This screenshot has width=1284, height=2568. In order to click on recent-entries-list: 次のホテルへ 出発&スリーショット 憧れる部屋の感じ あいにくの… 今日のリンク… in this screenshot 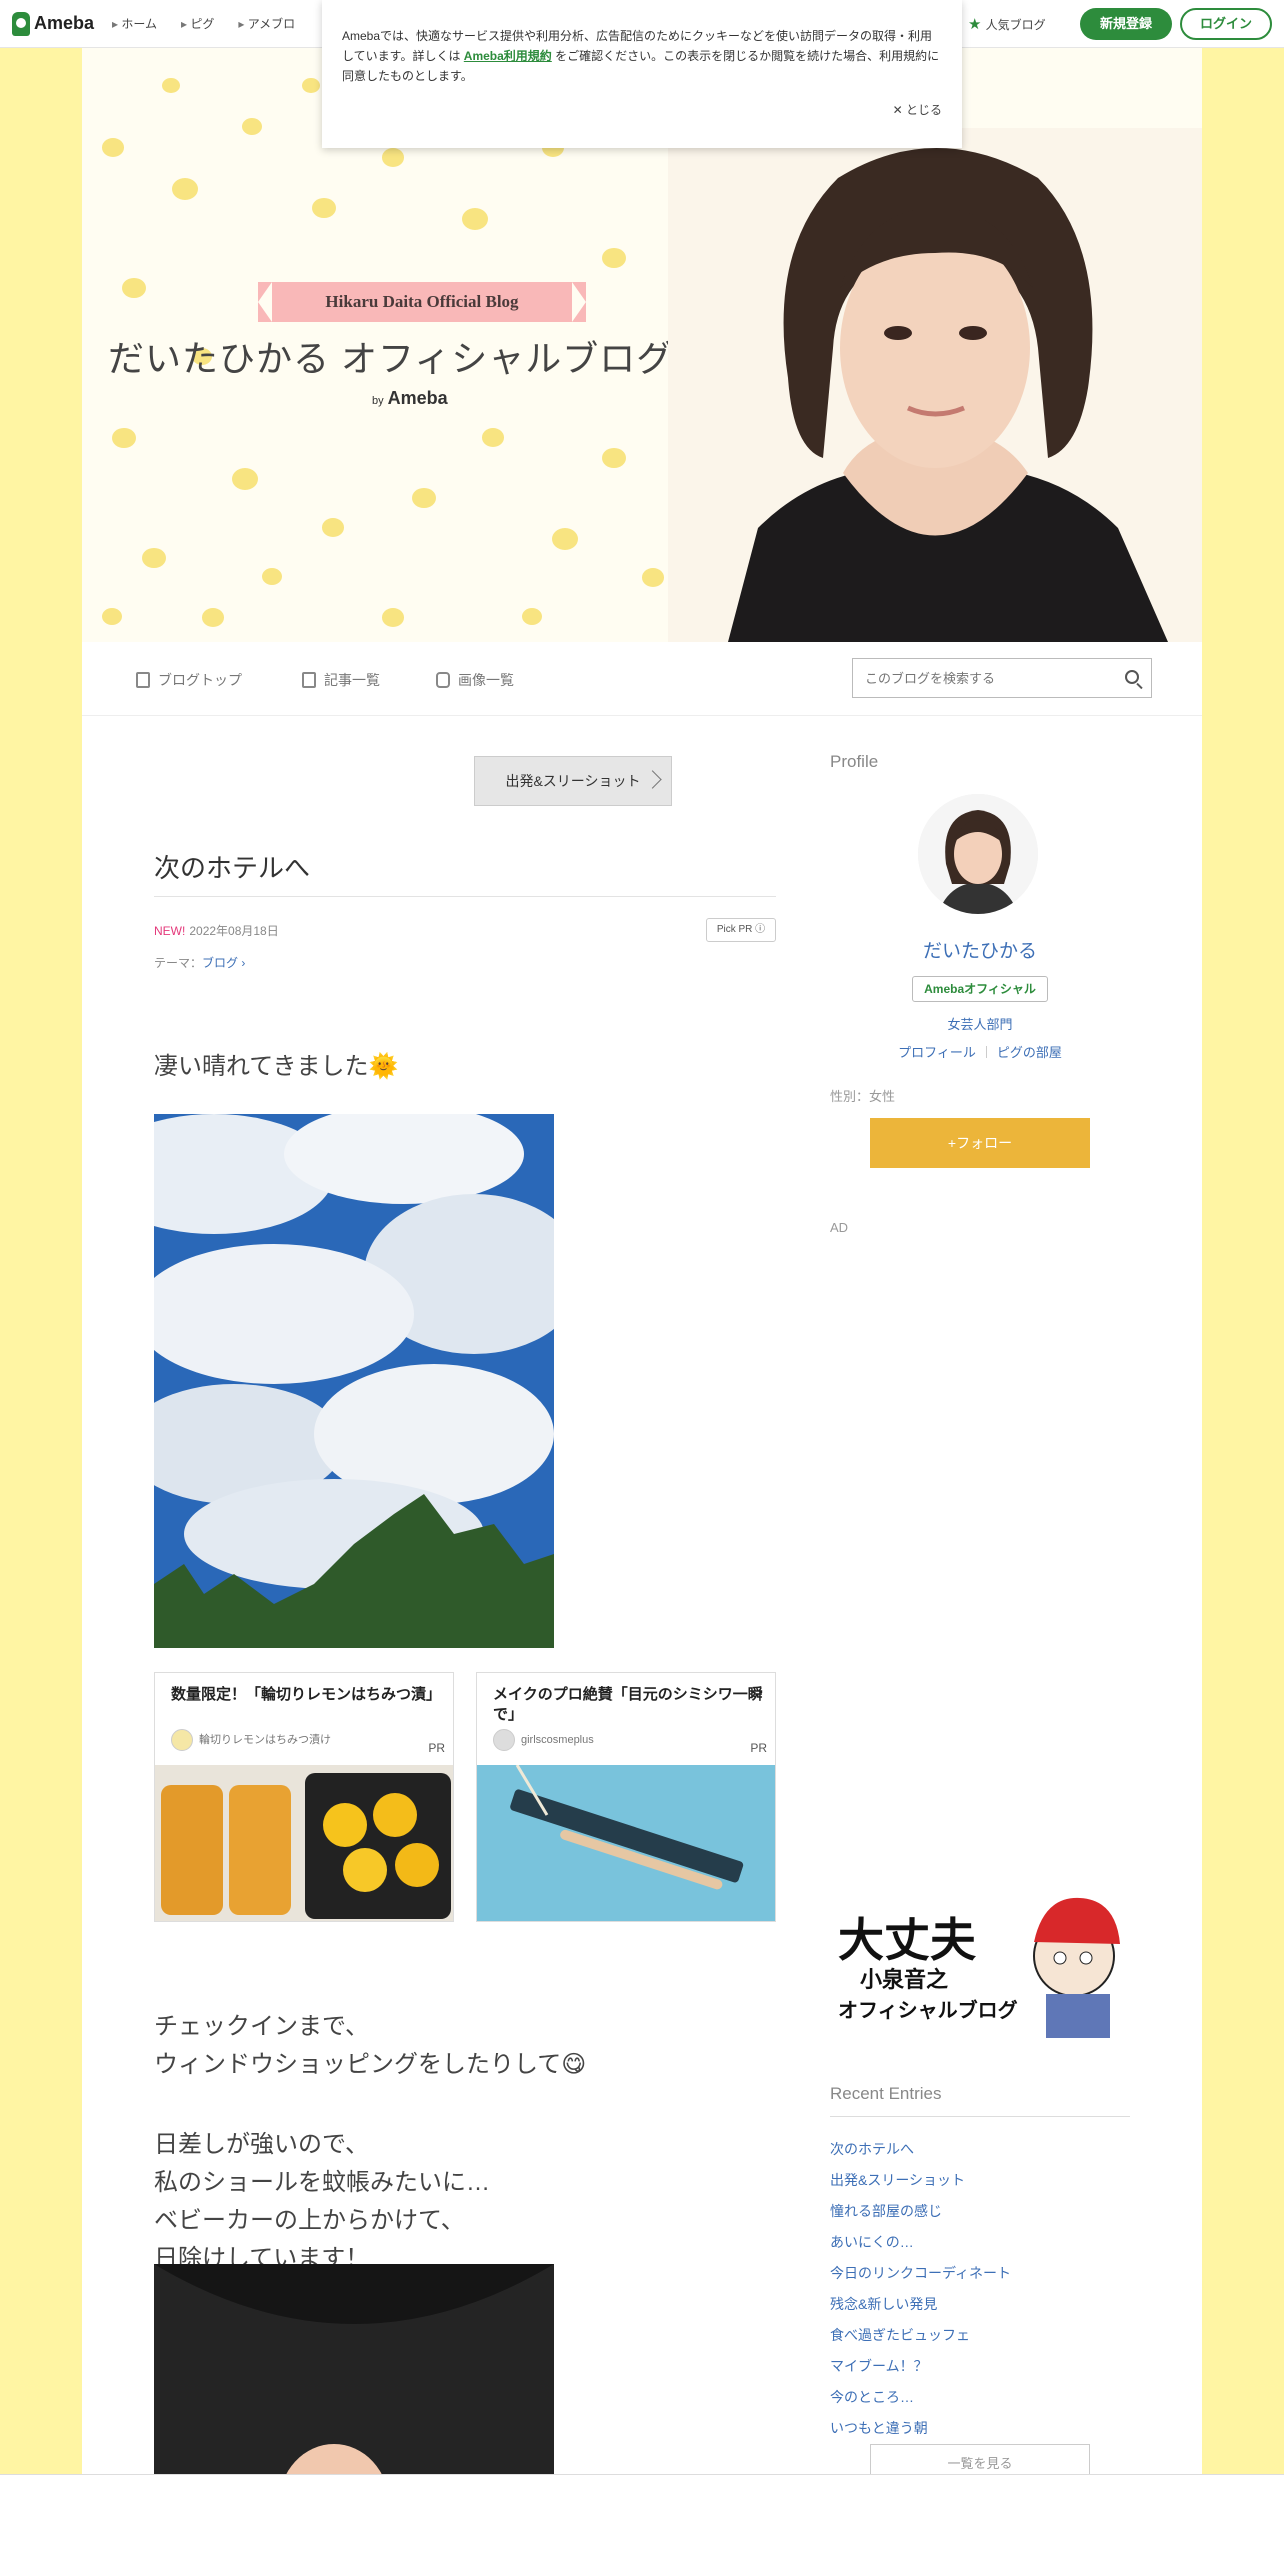, I will do `click(920, 2293)`.